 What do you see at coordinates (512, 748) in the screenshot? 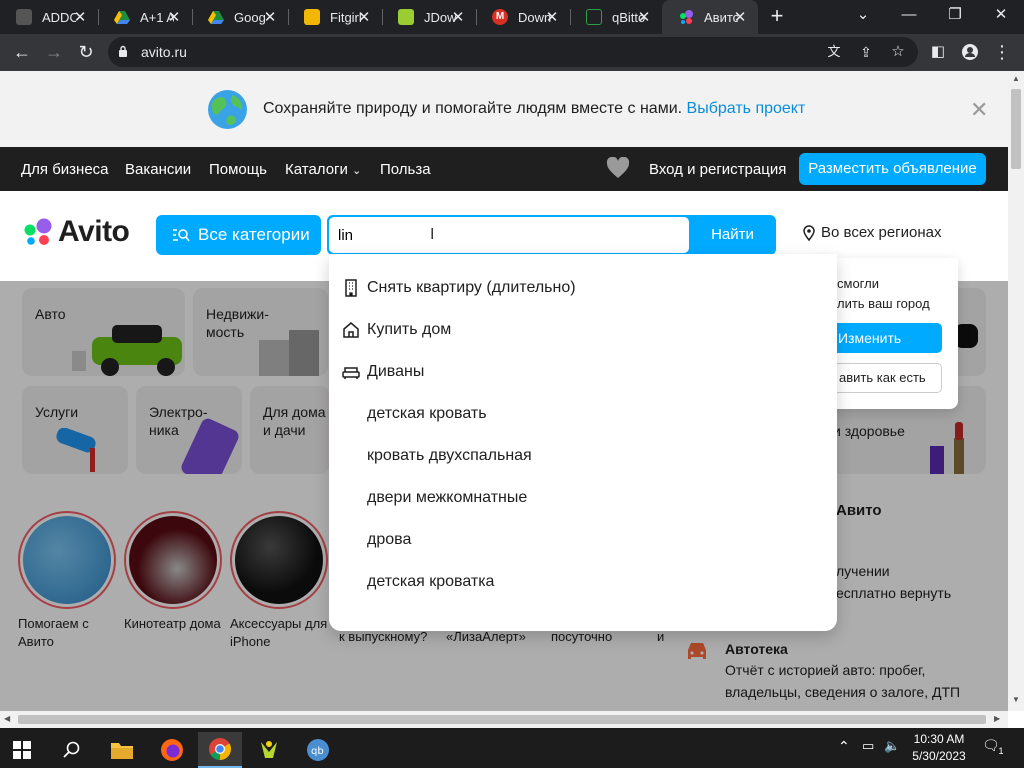
I see `windows-taskbar: qb ⌃ ▭ 🔈 10:30 AM 5/30/2023 🗨 1` at bounding box center [512, 748].